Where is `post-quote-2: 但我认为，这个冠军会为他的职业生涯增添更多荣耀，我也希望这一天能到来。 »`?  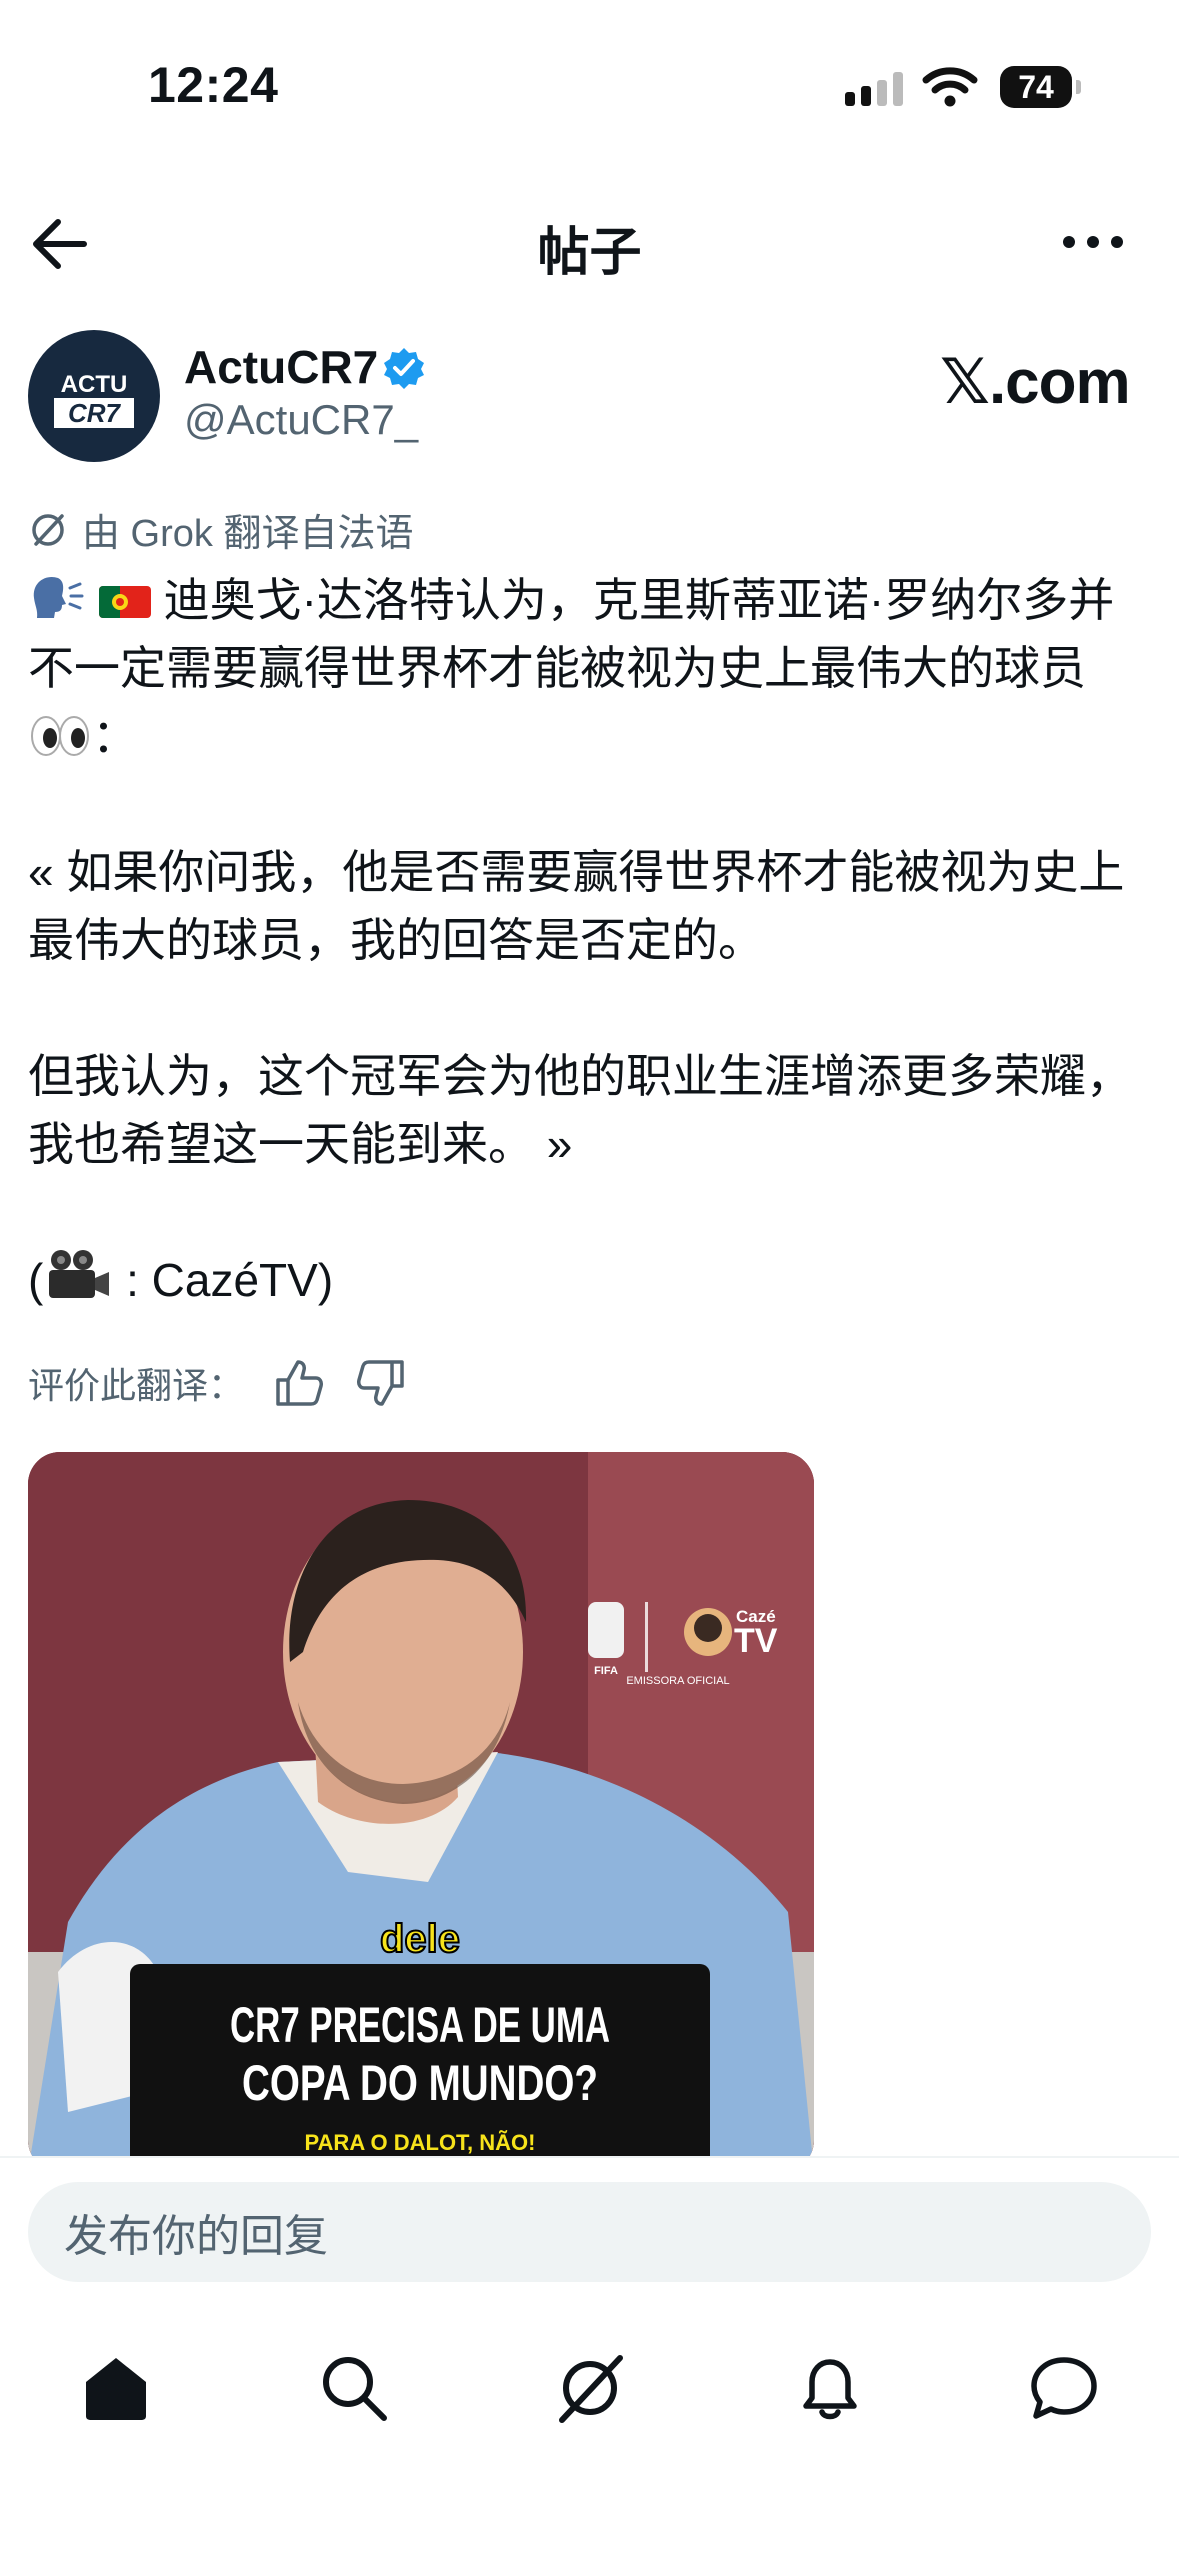
post-quote-2: 但我认为，这个冠军会为他的职业生涯增添更多荣耀，我也希望这一天能到来。 » is located at coordinates (580, 1110).